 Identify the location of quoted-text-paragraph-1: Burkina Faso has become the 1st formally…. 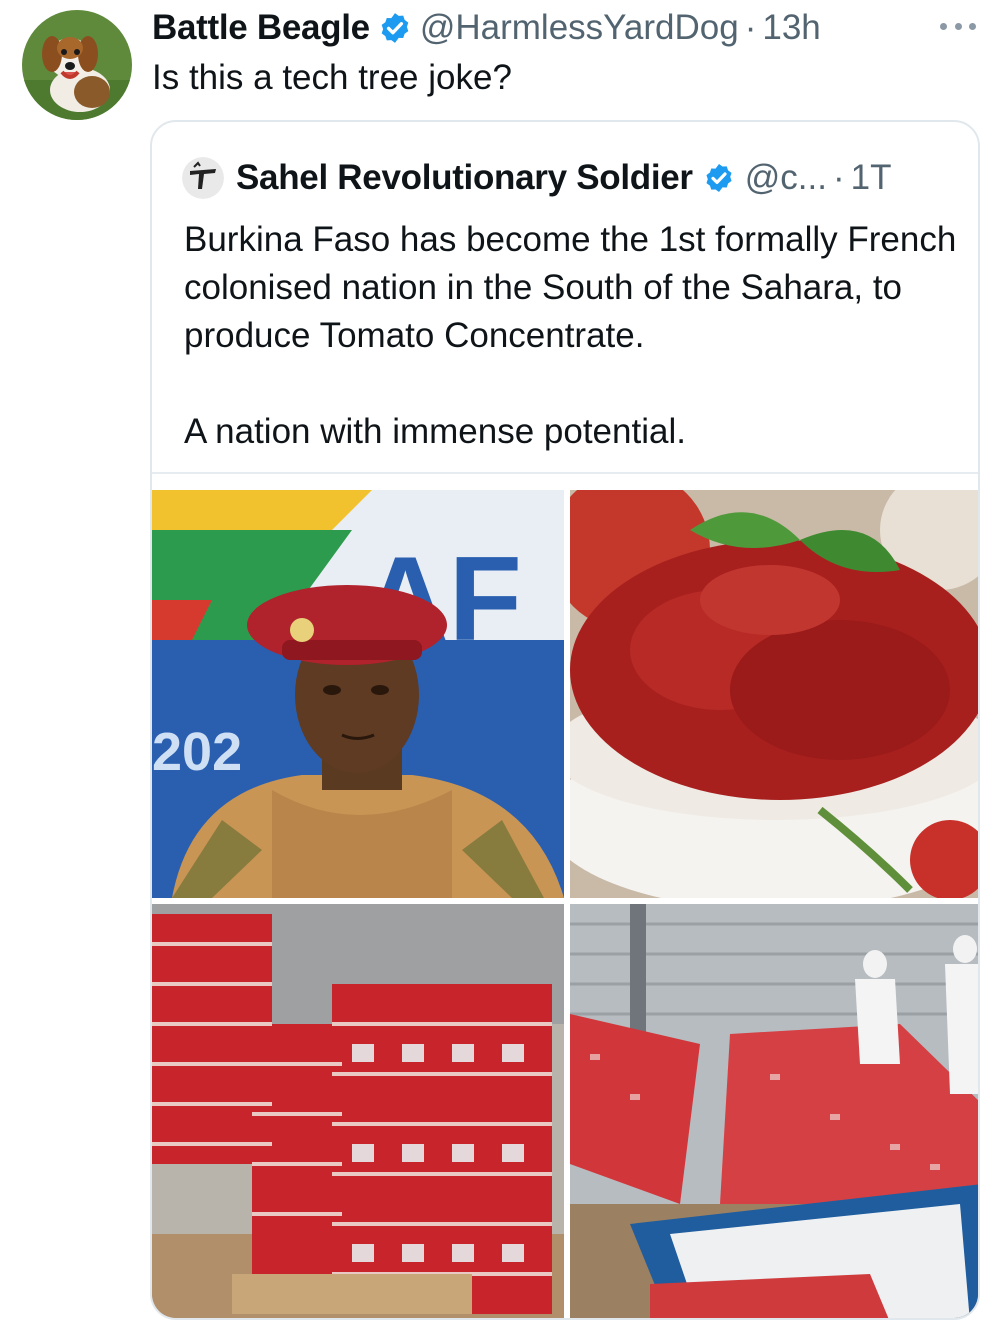
(570, 287).